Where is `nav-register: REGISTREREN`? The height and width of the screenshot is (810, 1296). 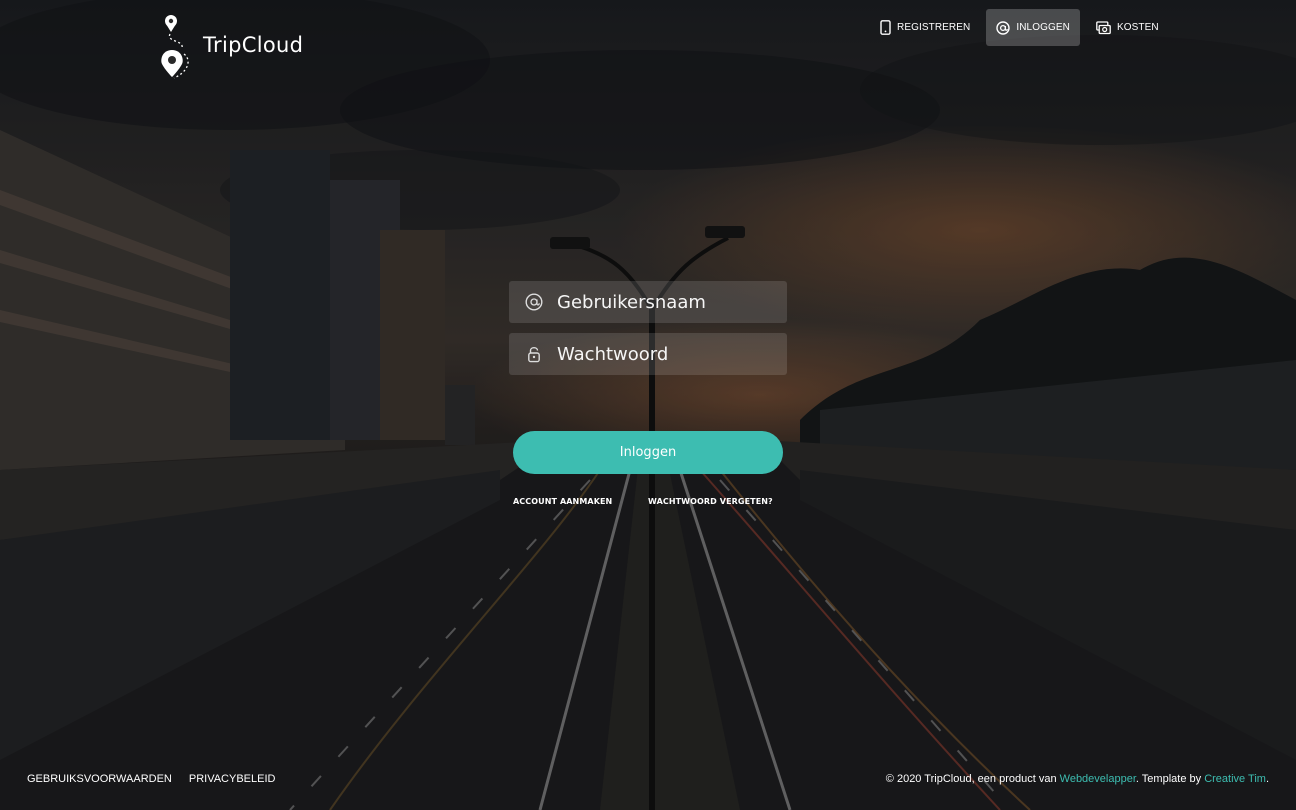 nav-register: REGISTREREN is located at coordinates (925, 27).